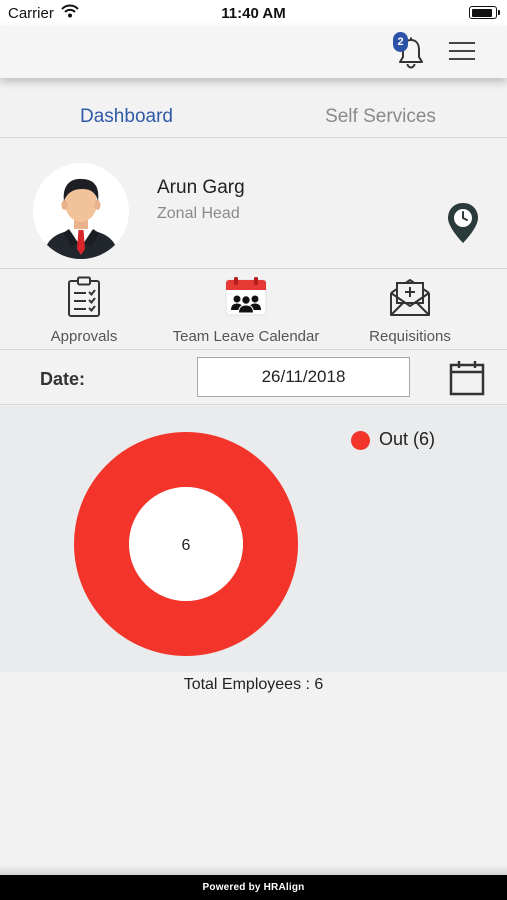 Image resolution: width=507 pixels, height=900 pixels. I want to click on approvals-label: Approvals, so click(84, 336).